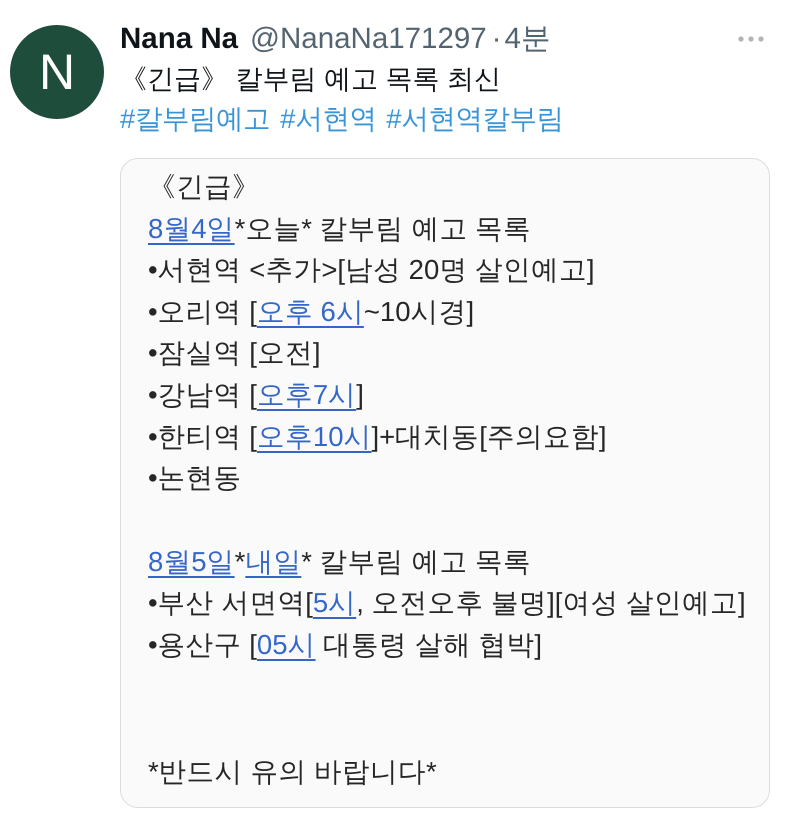 Image resolution: width=790 pixels, height=823 pixels. What do you see at coordinates (195, 478) in the screenshot?
I see `note-line: •논현동` at bounding box center [195, 478].